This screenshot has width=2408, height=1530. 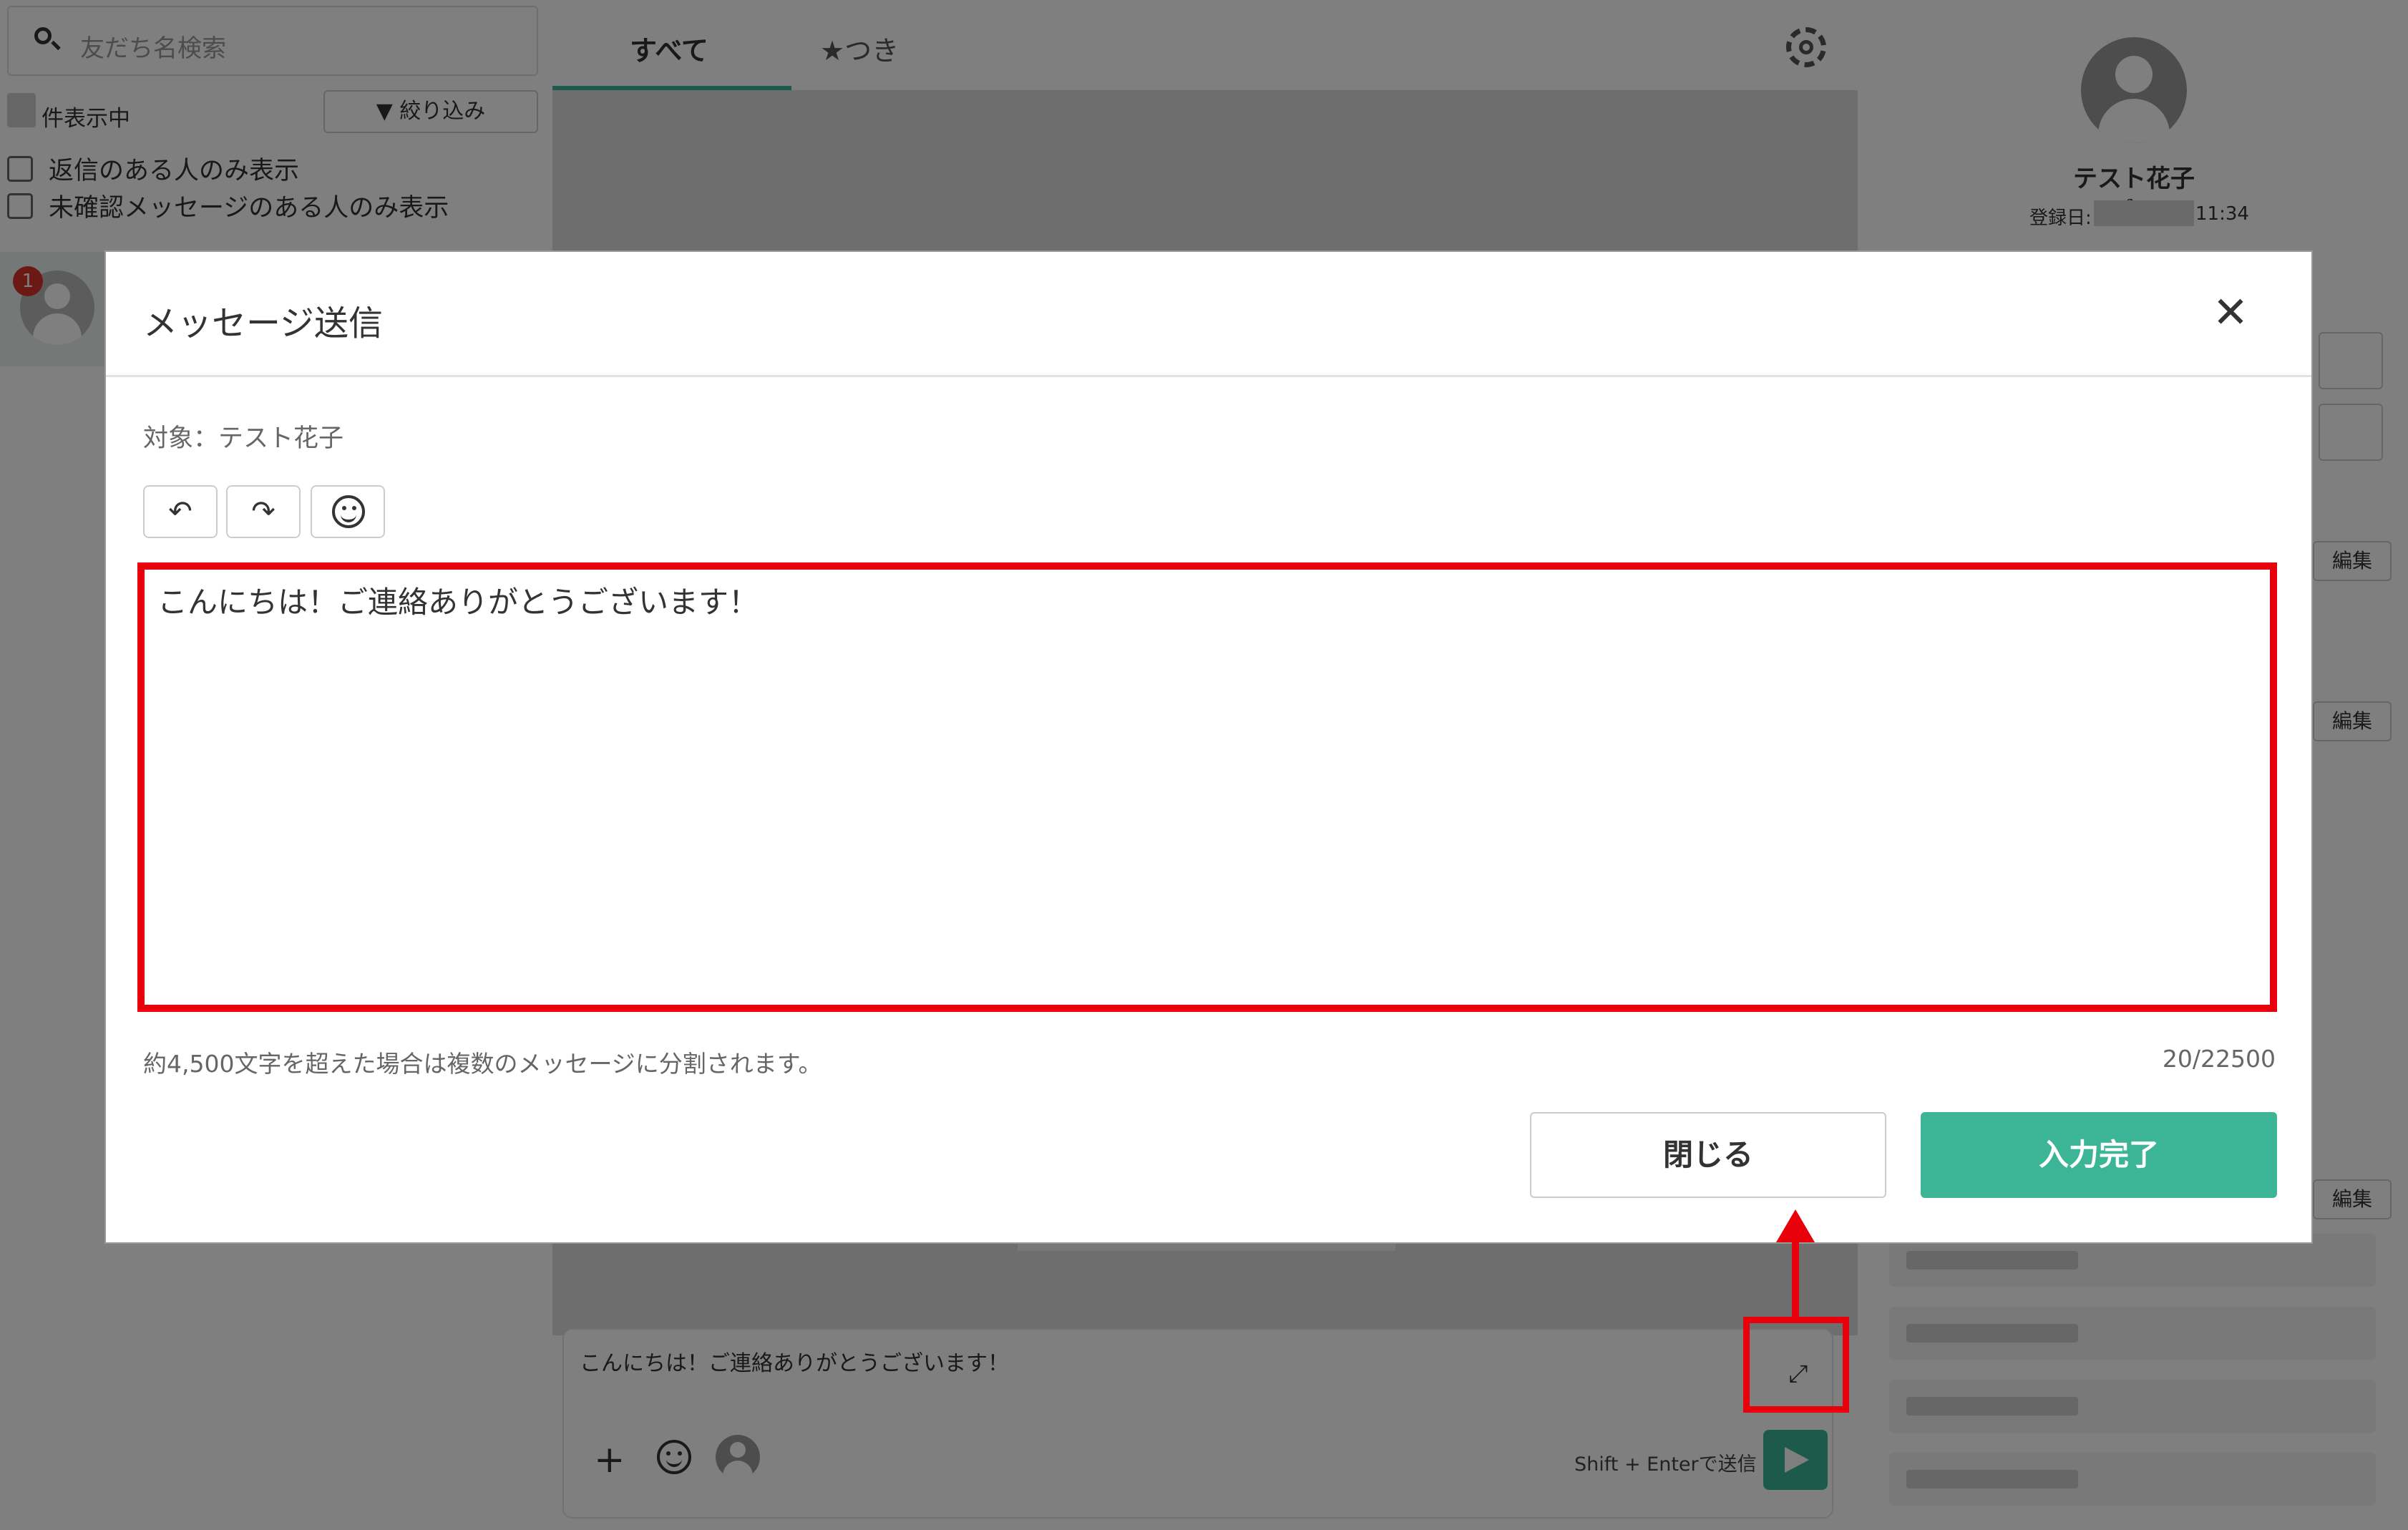 What do you see at coordinates (1708, 1155) in the screenshot?
I see `close-button: 閉じる` at bounding box center [1708, 1155].